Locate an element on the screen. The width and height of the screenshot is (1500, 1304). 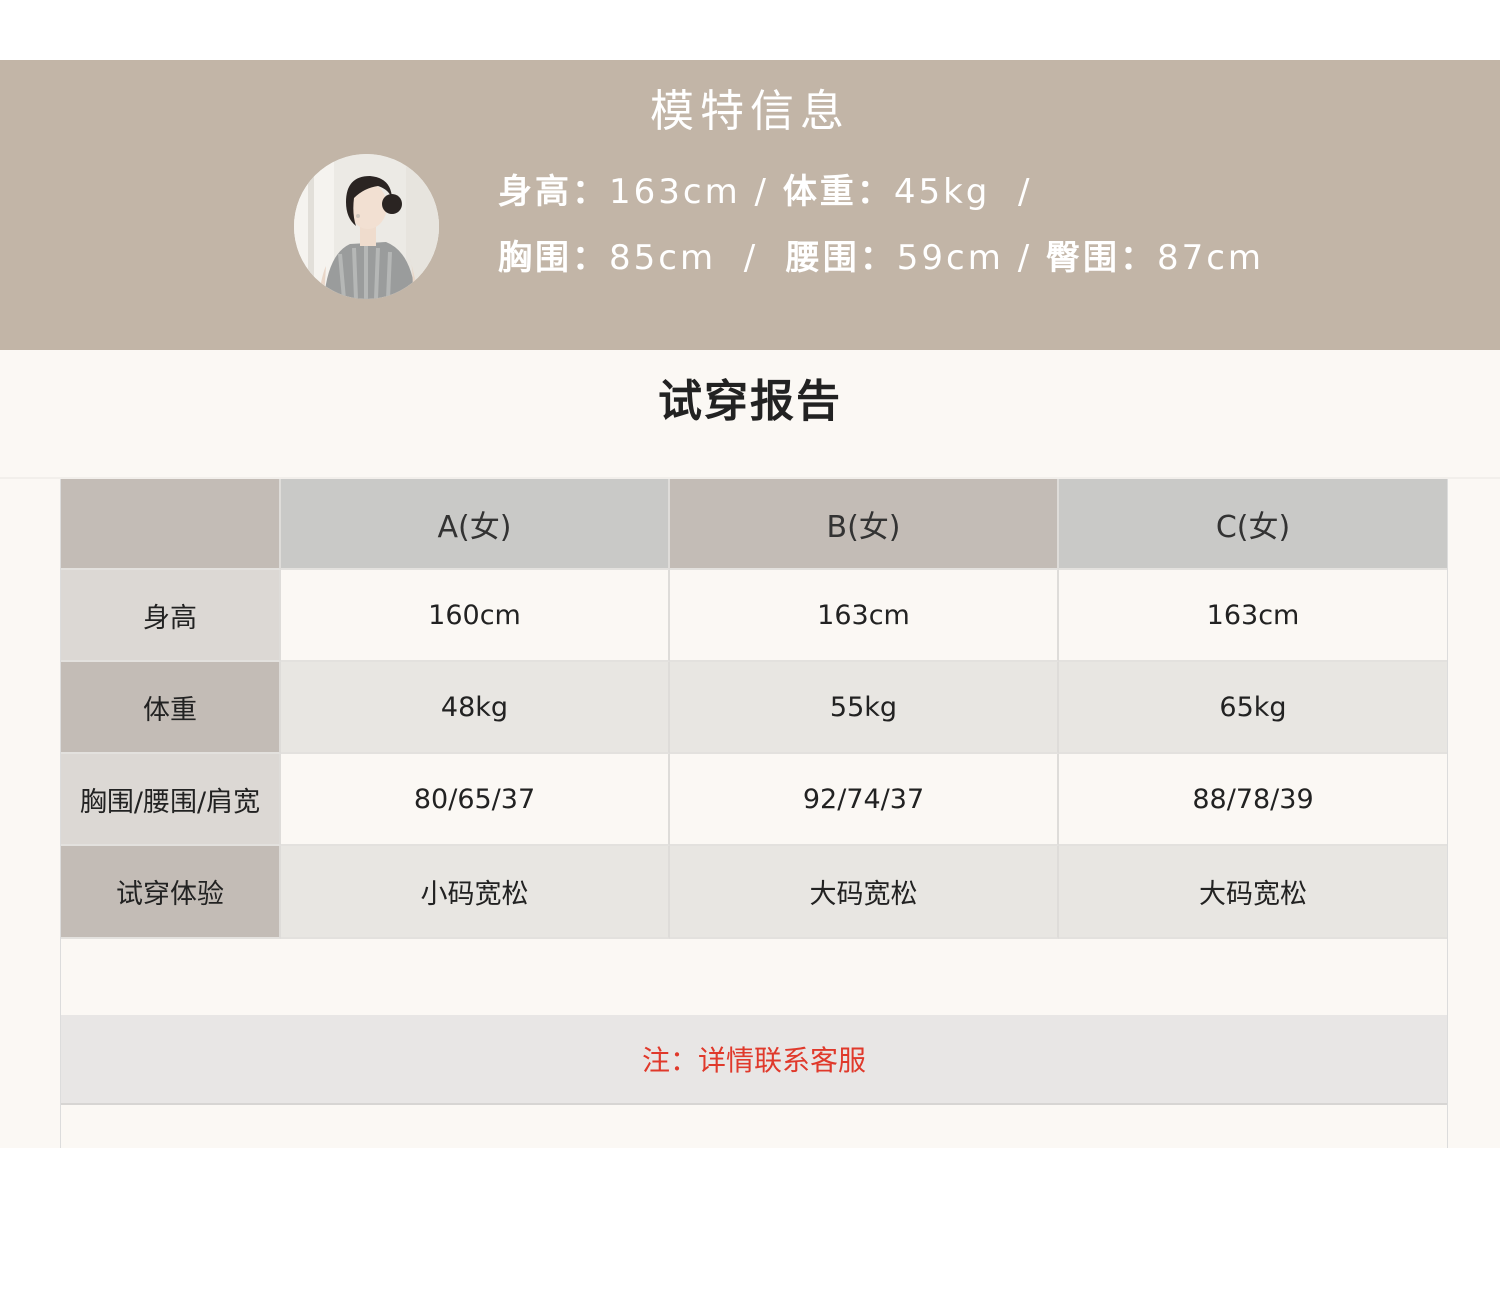
row-label-weight: 体重 is located at coordinates (171, 708).